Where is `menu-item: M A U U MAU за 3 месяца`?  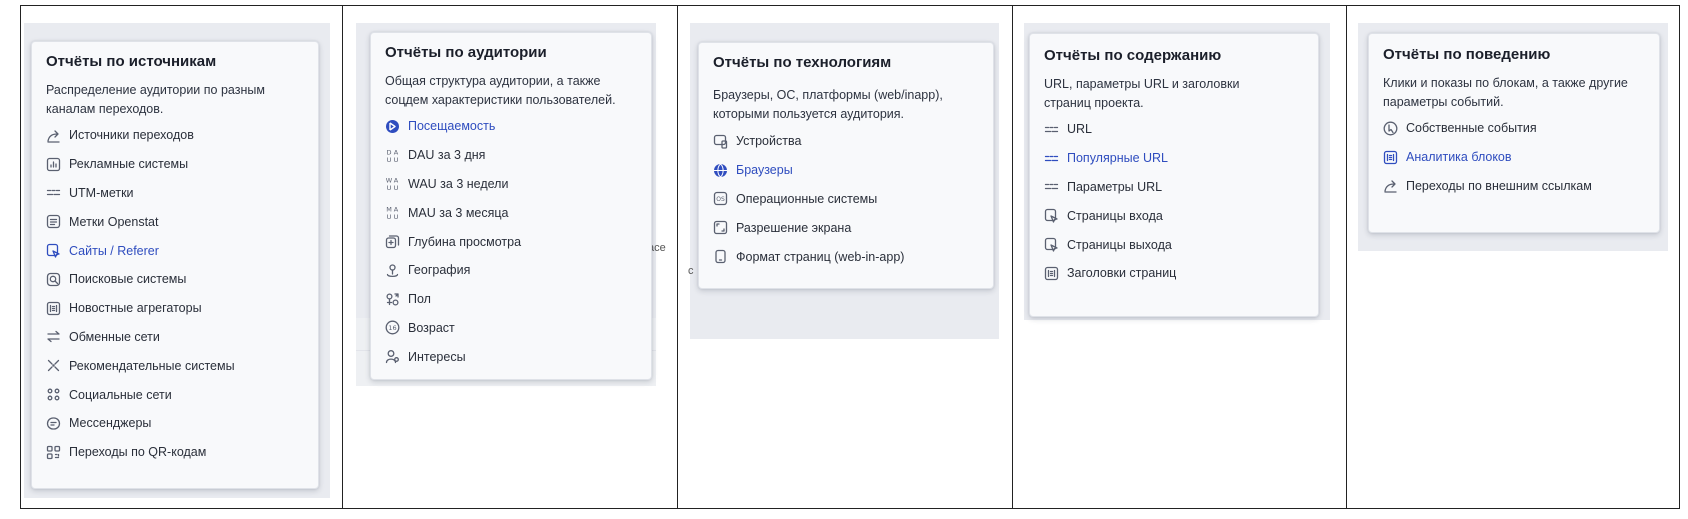
menu-item: M A U U MAU за 3 месяца is located at coordinates (511, 212).